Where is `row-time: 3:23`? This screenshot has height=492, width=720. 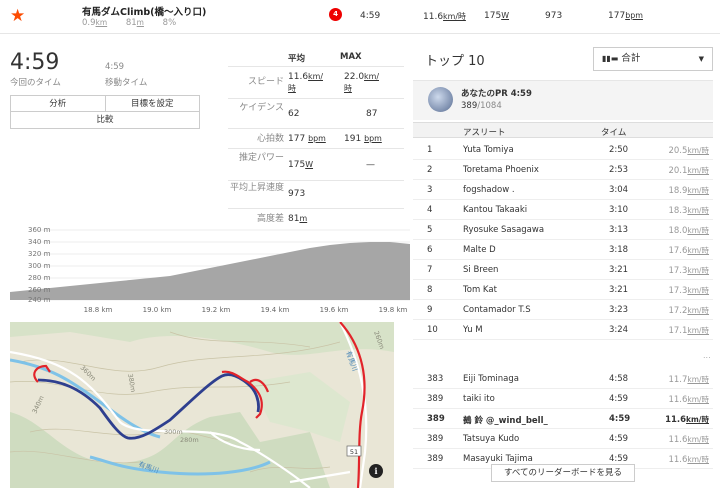
row-time: 3:23 is located at coordinates (619, 310).